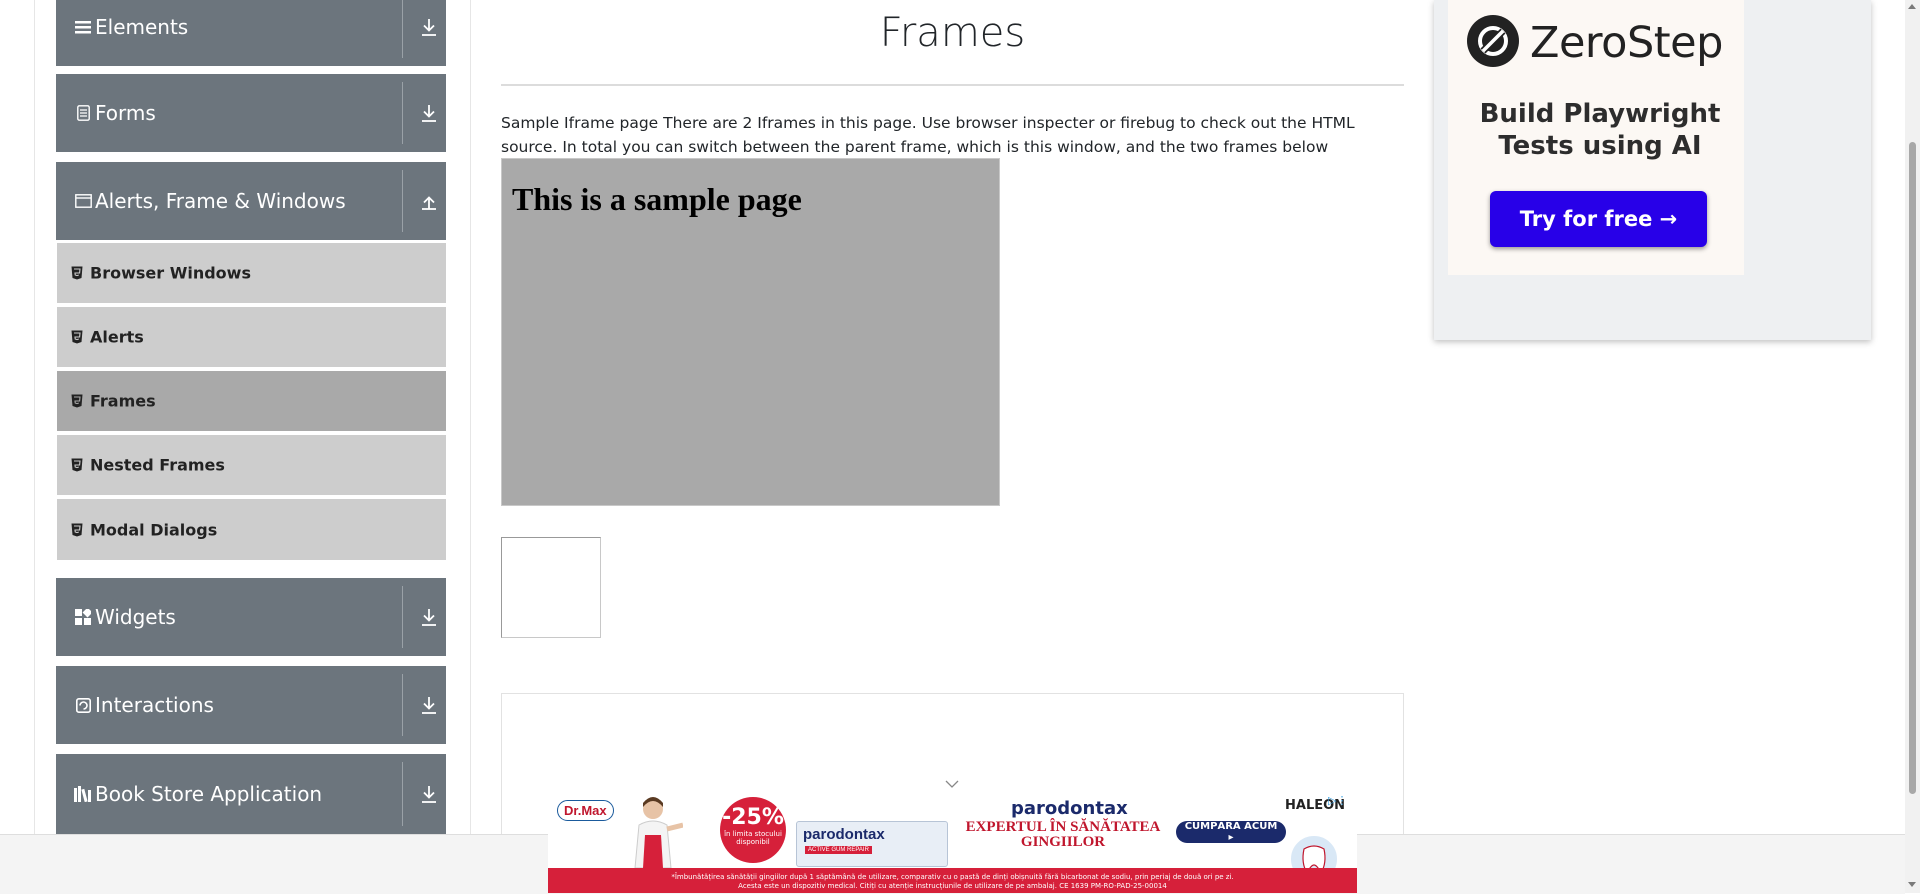  Describe the element at coordinates (251, 338) in the screenshot. I see `menu-item-alerts: Alerts` at that location.